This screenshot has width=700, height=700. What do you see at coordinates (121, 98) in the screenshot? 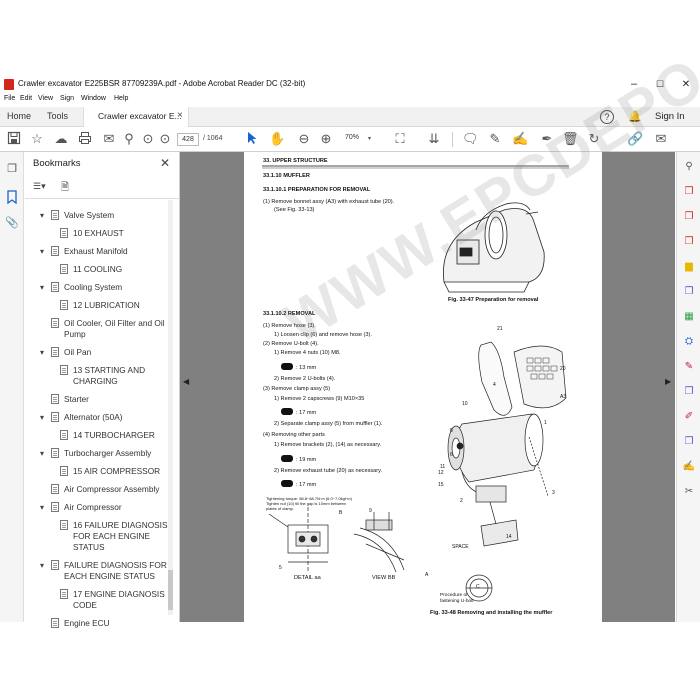
I see `menu-help: Help` at bounding box center [121, 98].